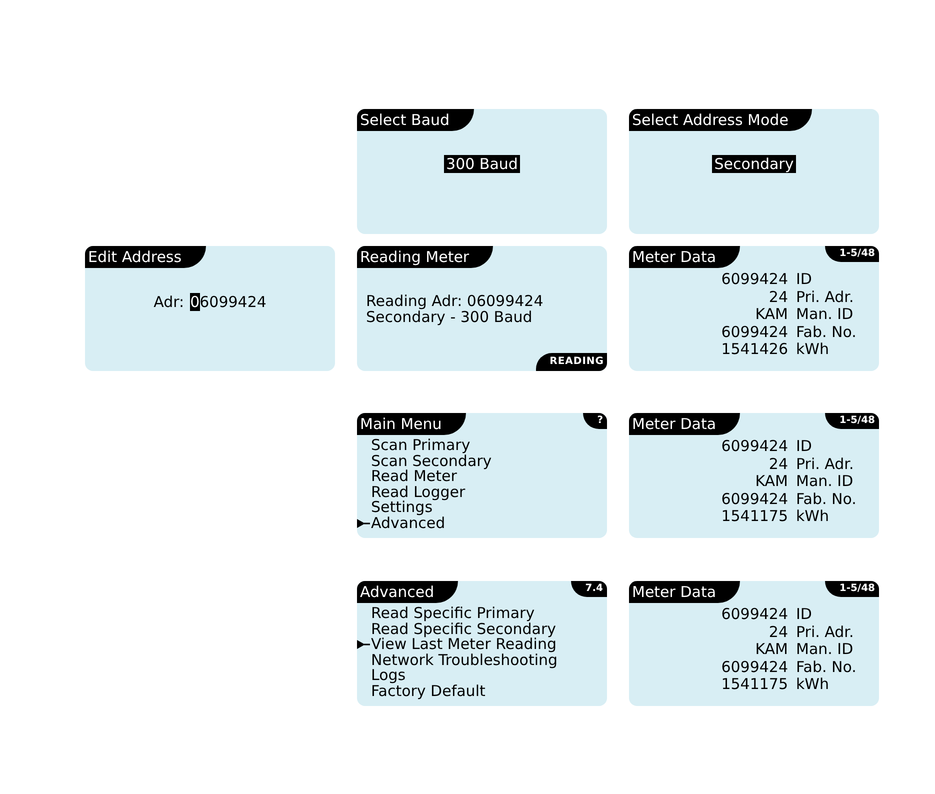  What do you see at coordinates (595, 421) in the screenshot?
I see `page-indicator: ?` at bounding box center [595, 421].